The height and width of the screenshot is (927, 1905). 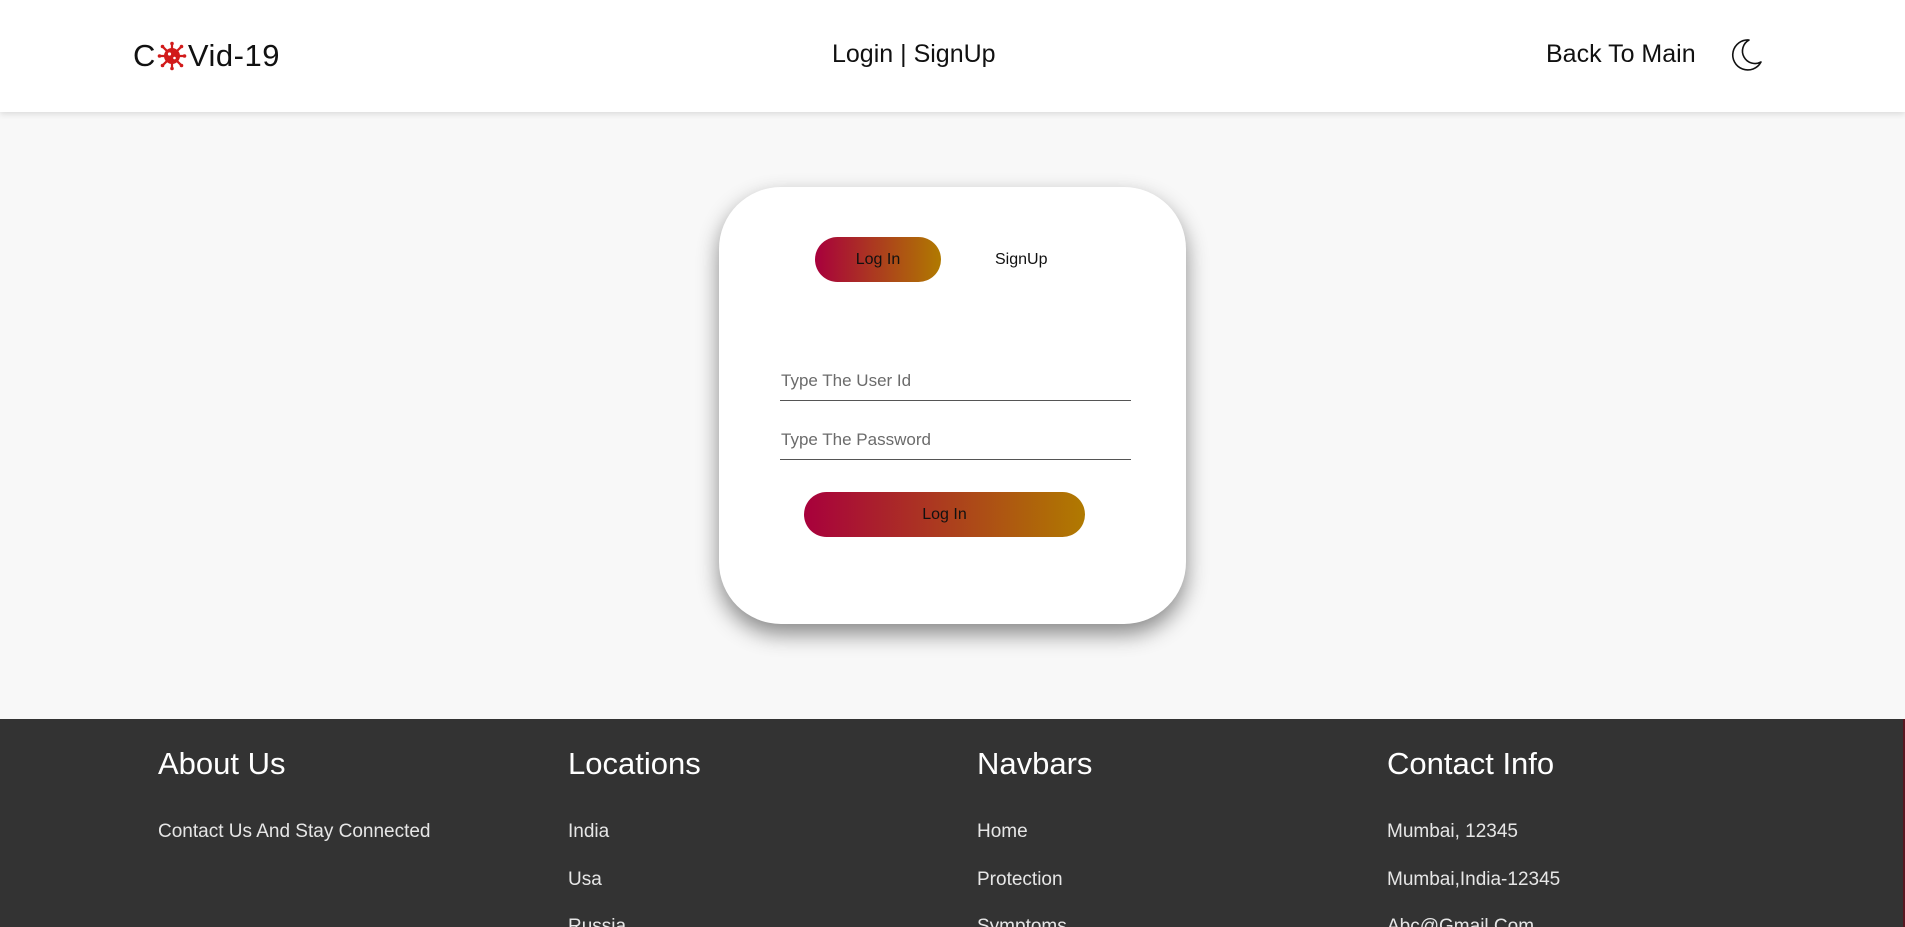 What do you see at coordinates (1452, 831) in the screenshot?
I see `footer-contact-item: Mumbai, 12345` at bounding box center [1452, 831].